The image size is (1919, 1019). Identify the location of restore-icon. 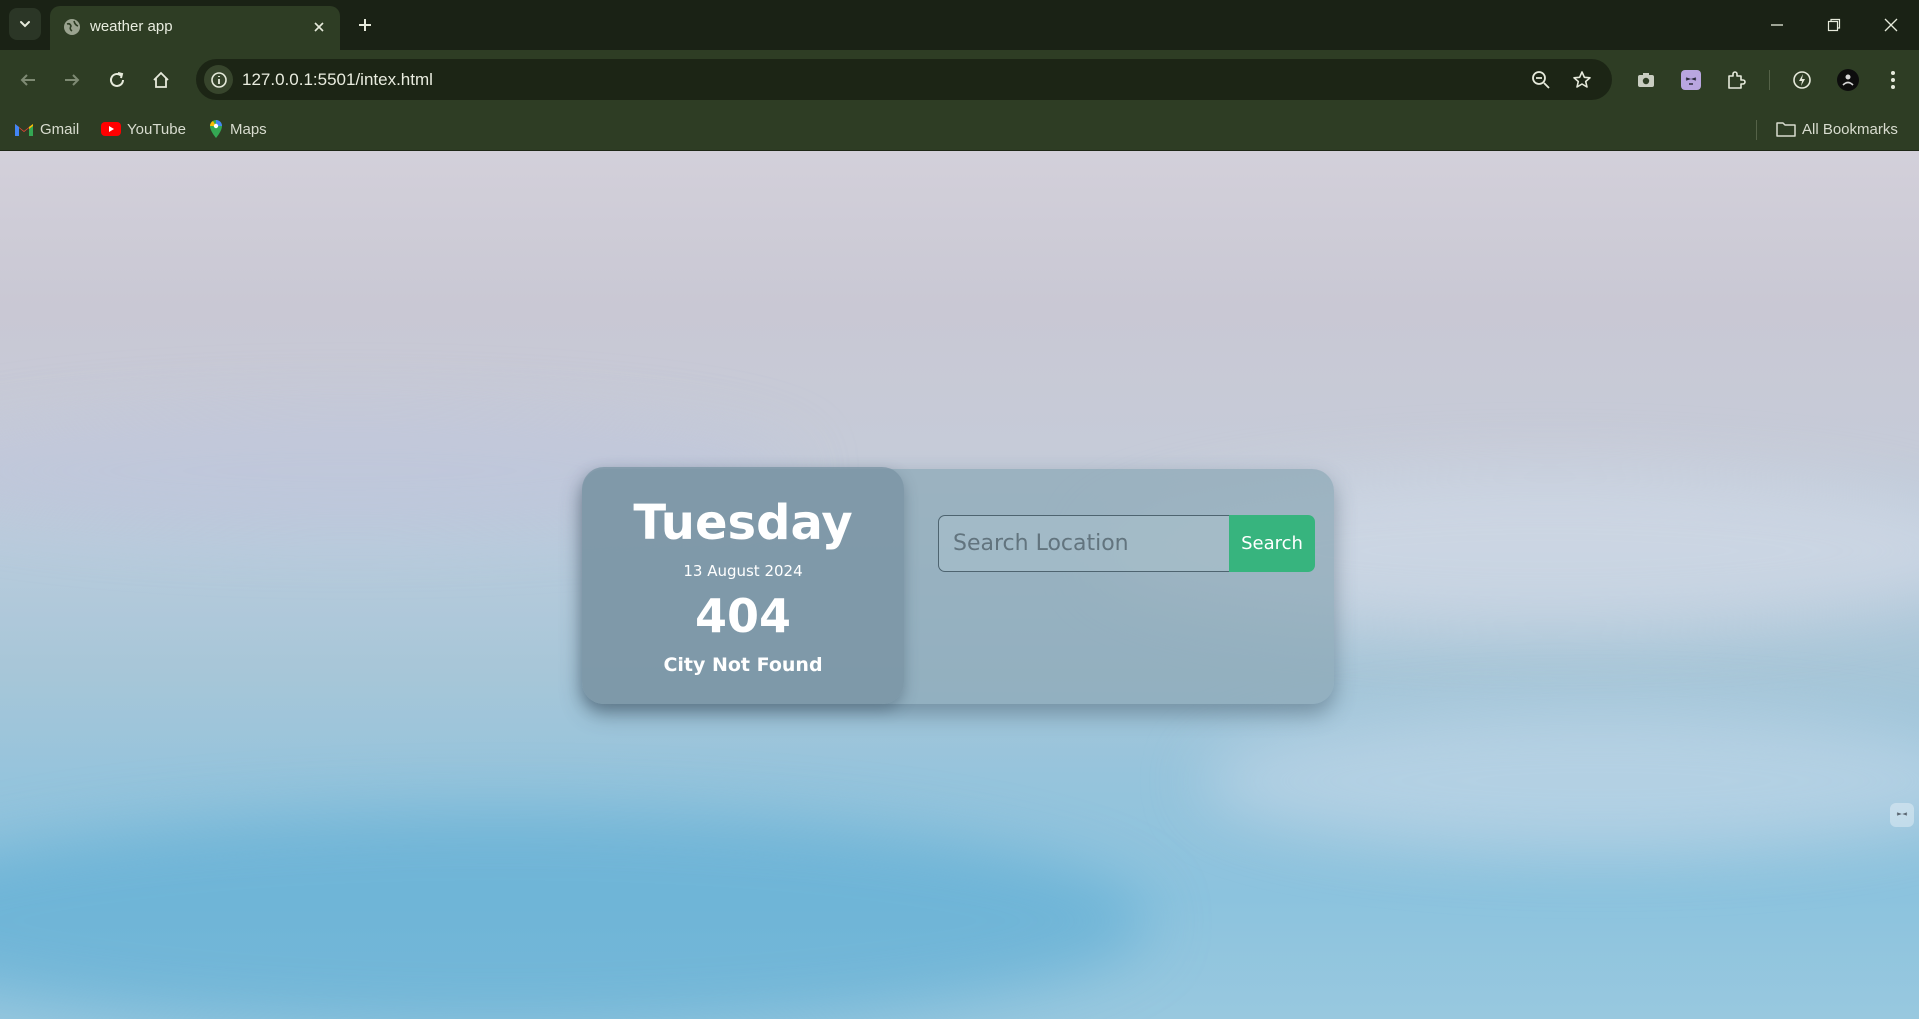
(1834, 25).